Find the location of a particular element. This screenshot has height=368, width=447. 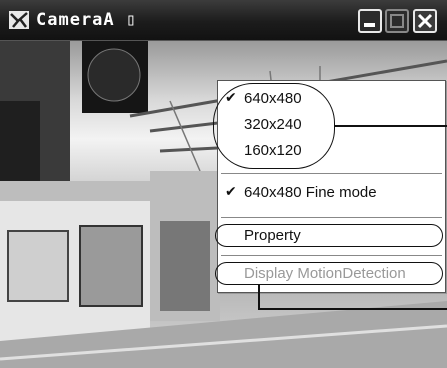

menu-item-res-160x120: 160x120 is located at coordinates (331, 152).